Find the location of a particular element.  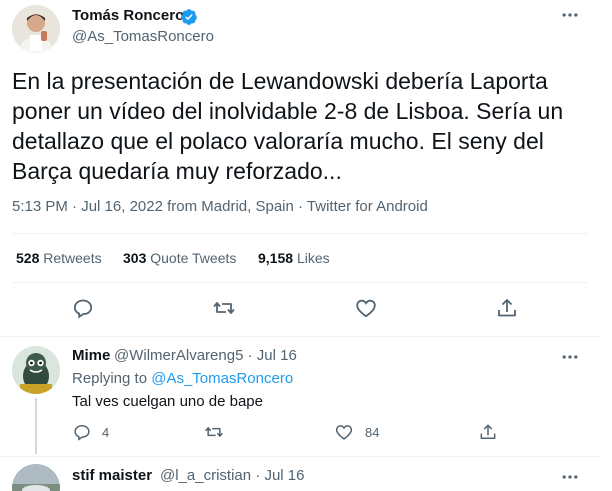

tweet-time: 5:13 PM is located at coordinates (40, 206).